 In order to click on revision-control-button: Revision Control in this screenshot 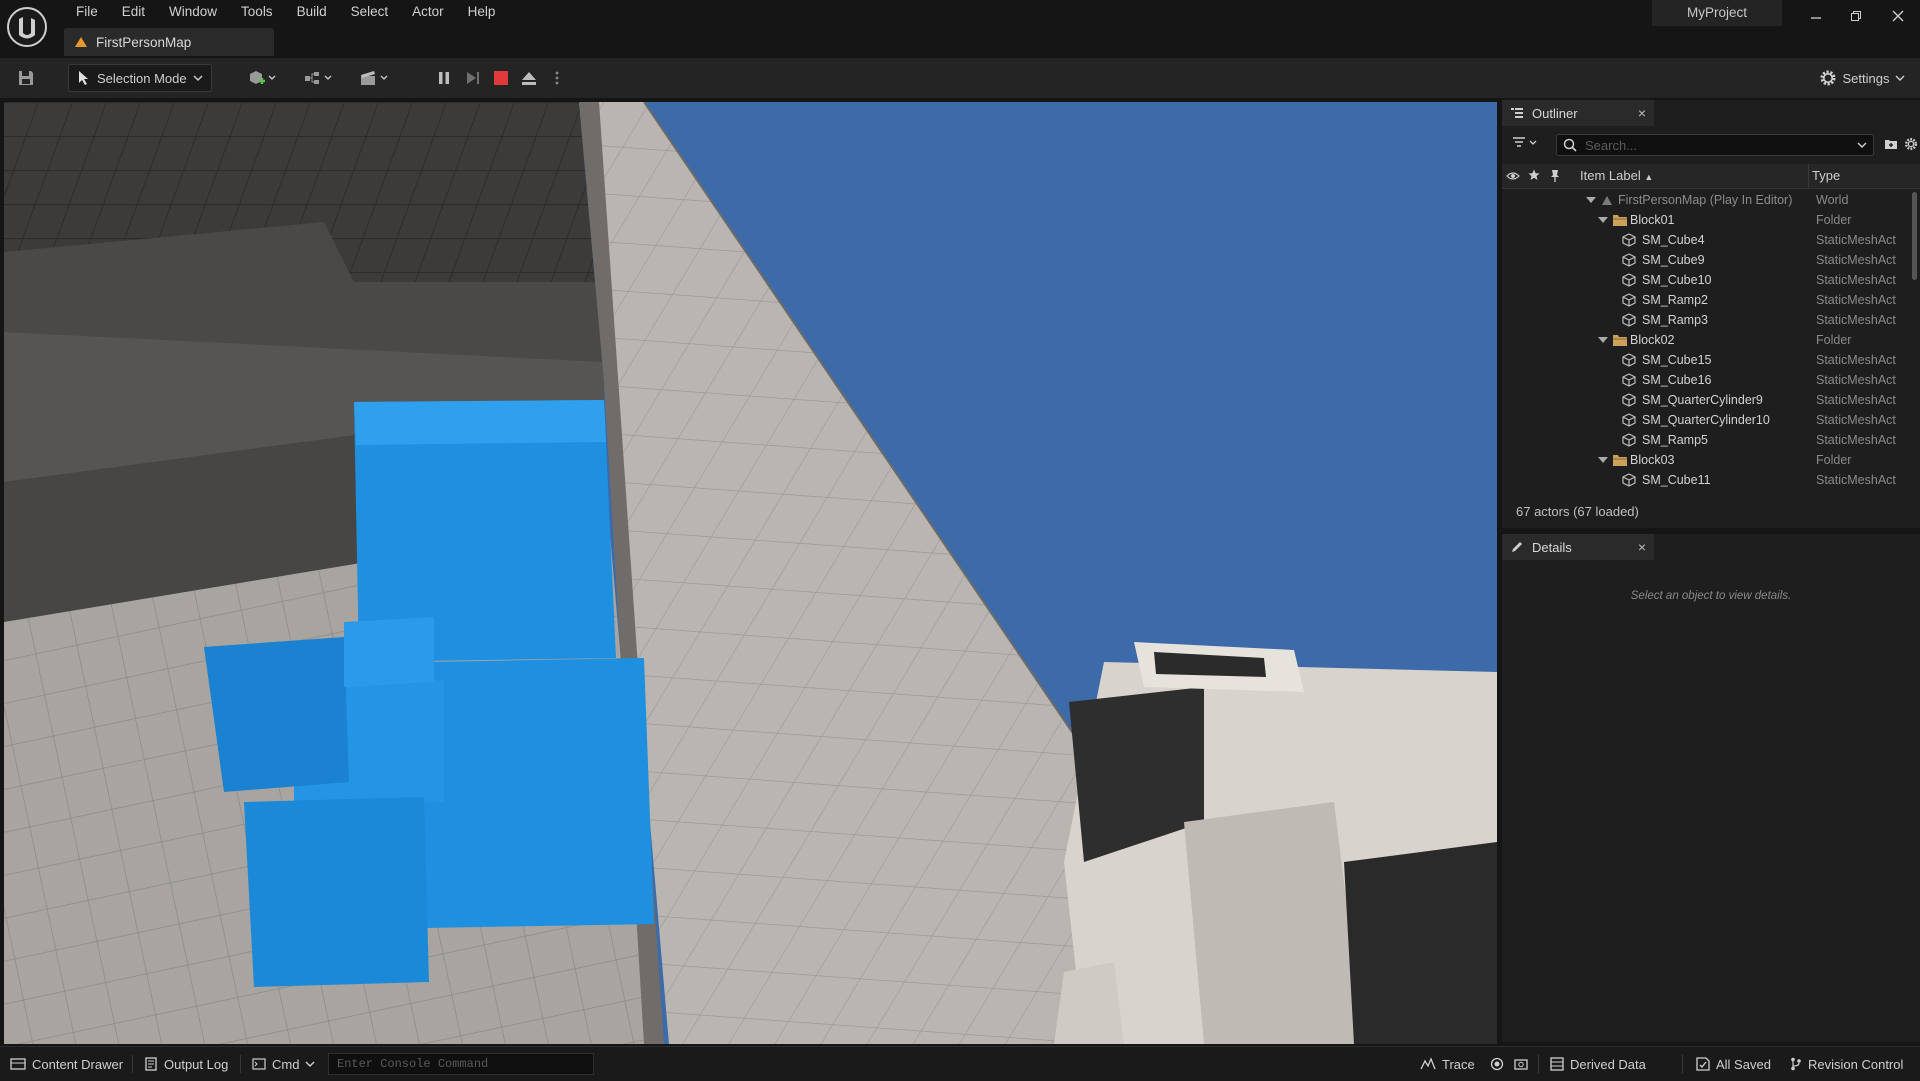, I will do `click(1846, 1064)`.